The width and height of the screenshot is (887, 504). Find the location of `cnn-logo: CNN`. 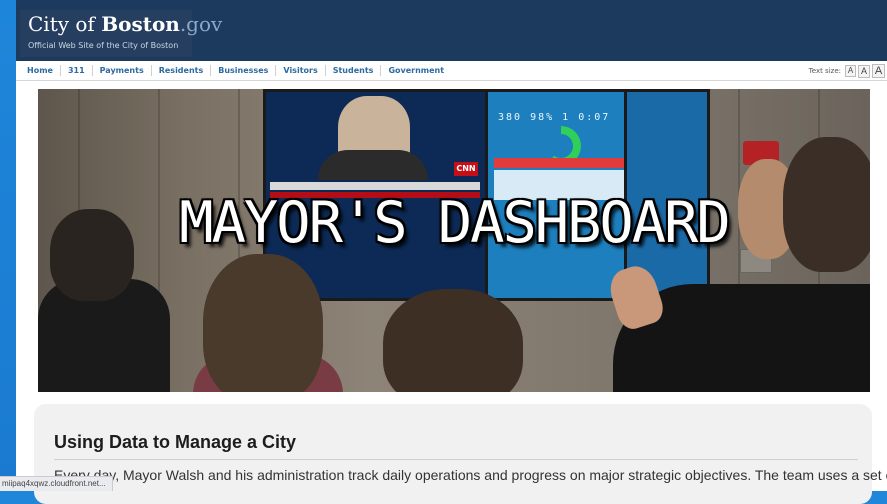

cnn-logo: CNN is located at coordinates (466, 169).